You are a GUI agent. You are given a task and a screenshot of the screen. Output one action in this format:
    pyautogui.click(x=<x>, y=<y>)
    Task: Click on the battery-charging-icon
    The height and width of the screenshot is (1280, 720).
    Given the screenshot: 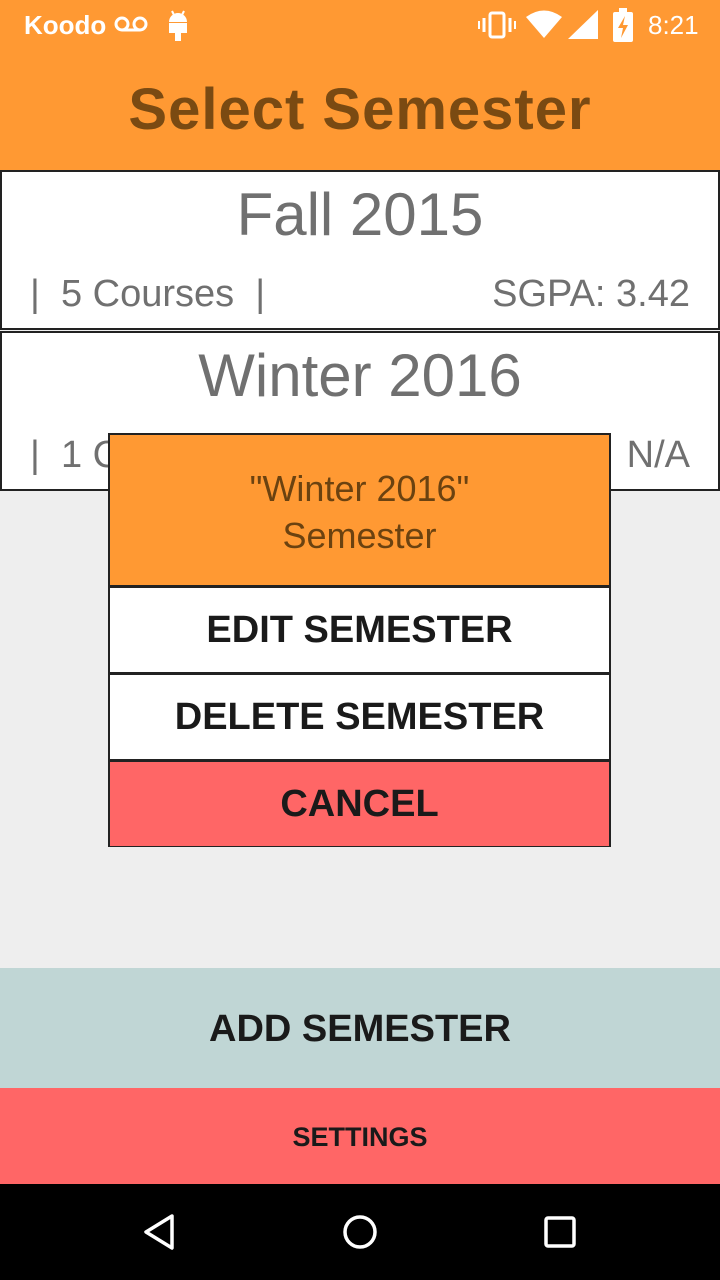 What is the action you would take?
    pyautogui.click(x=623, y=25)
    